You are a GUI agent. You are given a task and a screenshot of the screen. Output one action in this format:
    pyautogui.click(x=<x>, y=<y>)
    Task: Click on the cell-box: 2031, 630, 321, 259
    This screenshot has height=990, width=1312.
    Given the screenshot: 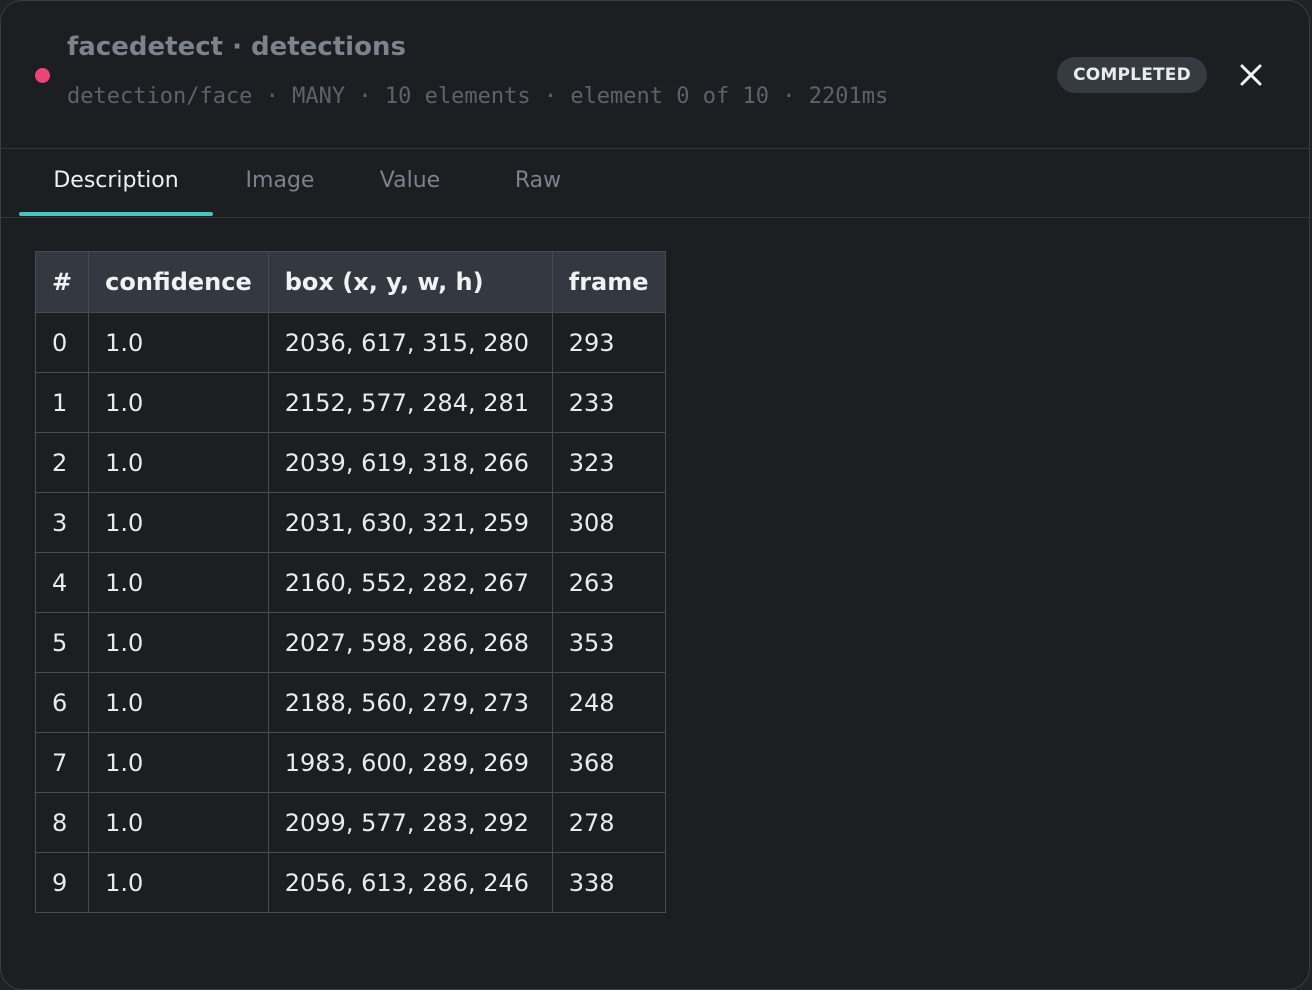 What is the action you would take?
    pyautogui.click(x=410, y=522)
    